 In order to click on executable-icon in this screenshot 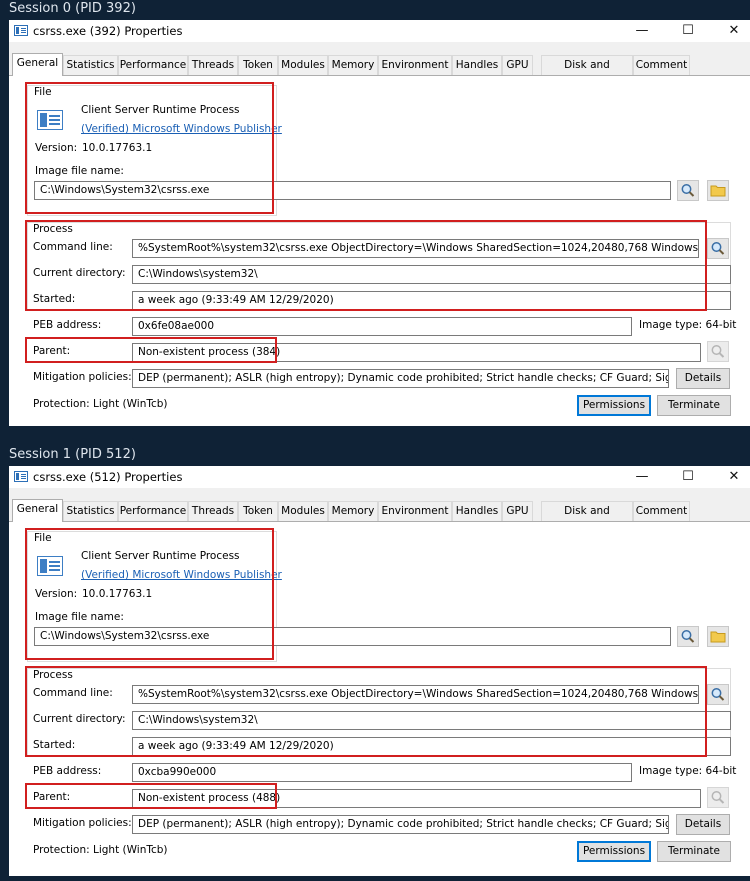, I will do `click(50, 566)`.